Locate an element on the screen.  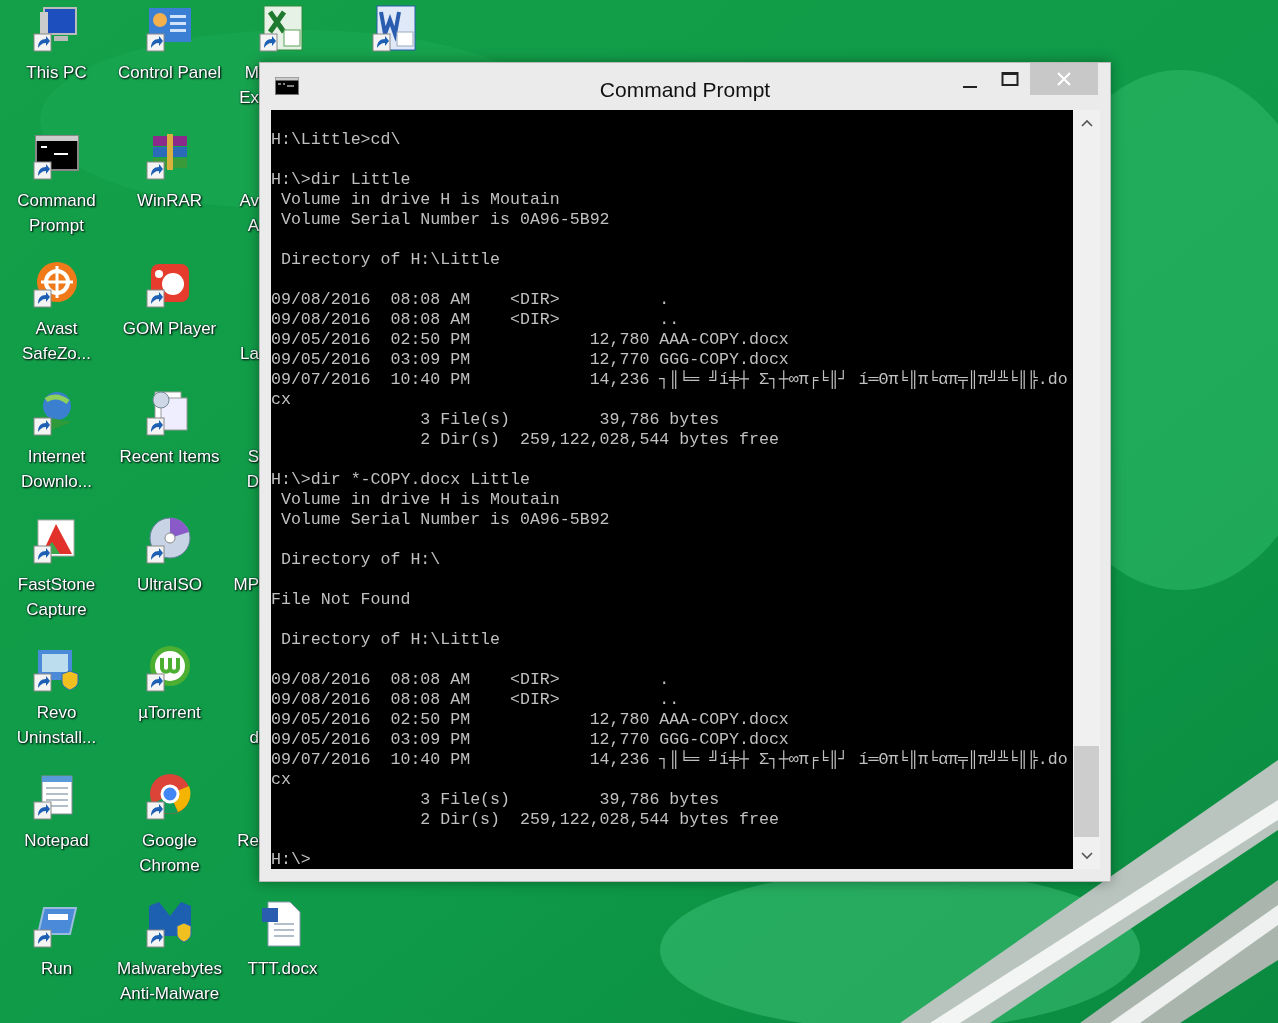
icon-label: d is located at coordinates (242, 725).